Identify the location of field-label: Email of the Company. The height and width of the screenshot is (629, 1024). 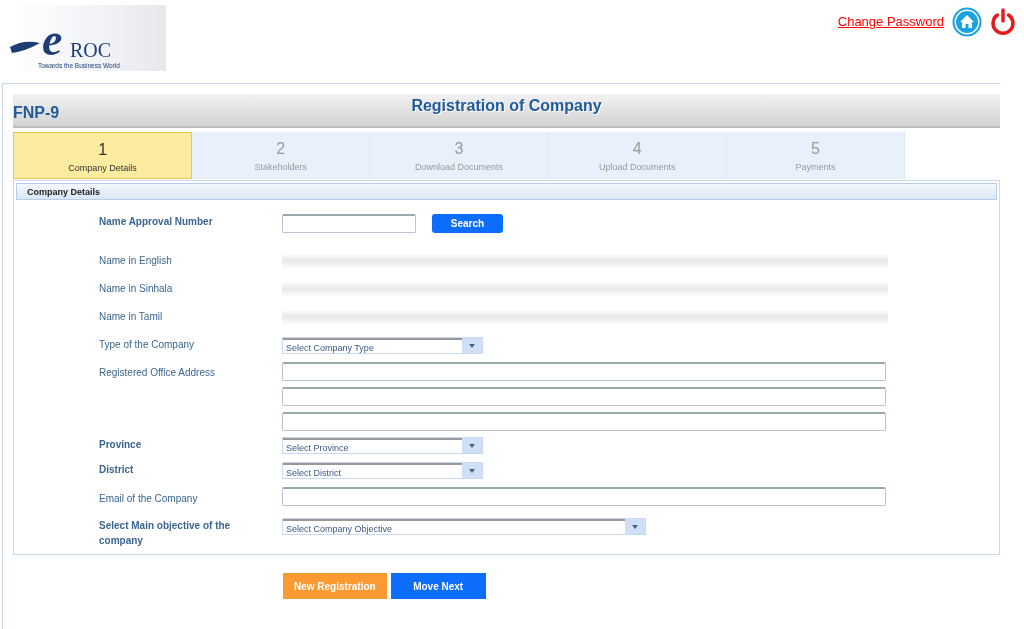
(149, 499).